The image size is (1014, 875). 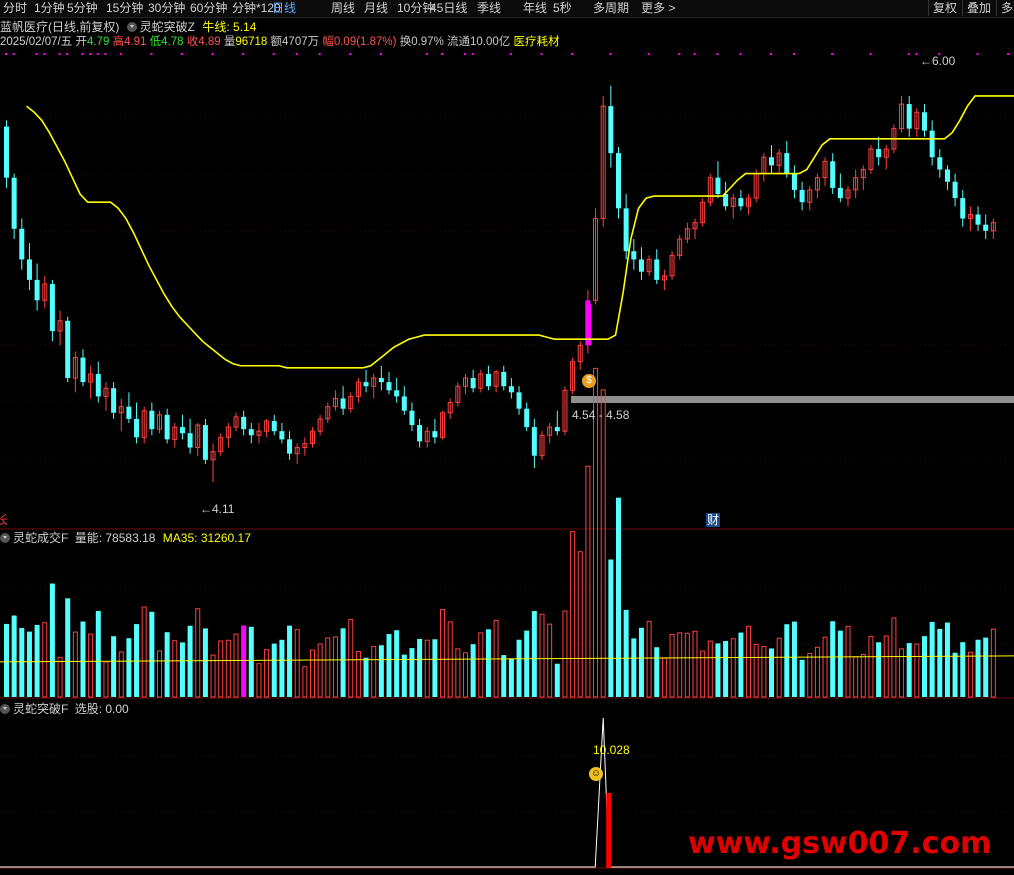 I want to click on finance-marker: 财, so click(x=713, y=520).